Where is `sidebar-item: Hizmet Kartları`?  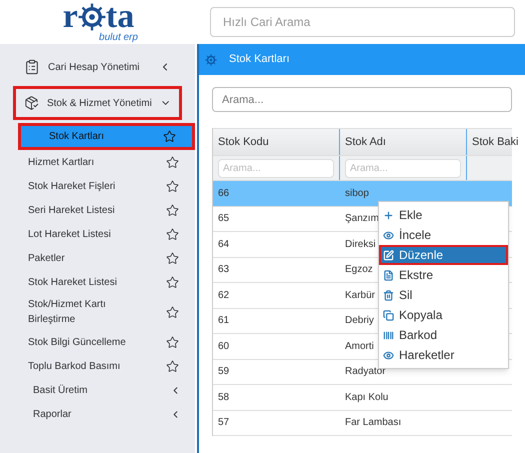
sidebar-item: Hizmet Kartları is located at coordinates (97, 162).